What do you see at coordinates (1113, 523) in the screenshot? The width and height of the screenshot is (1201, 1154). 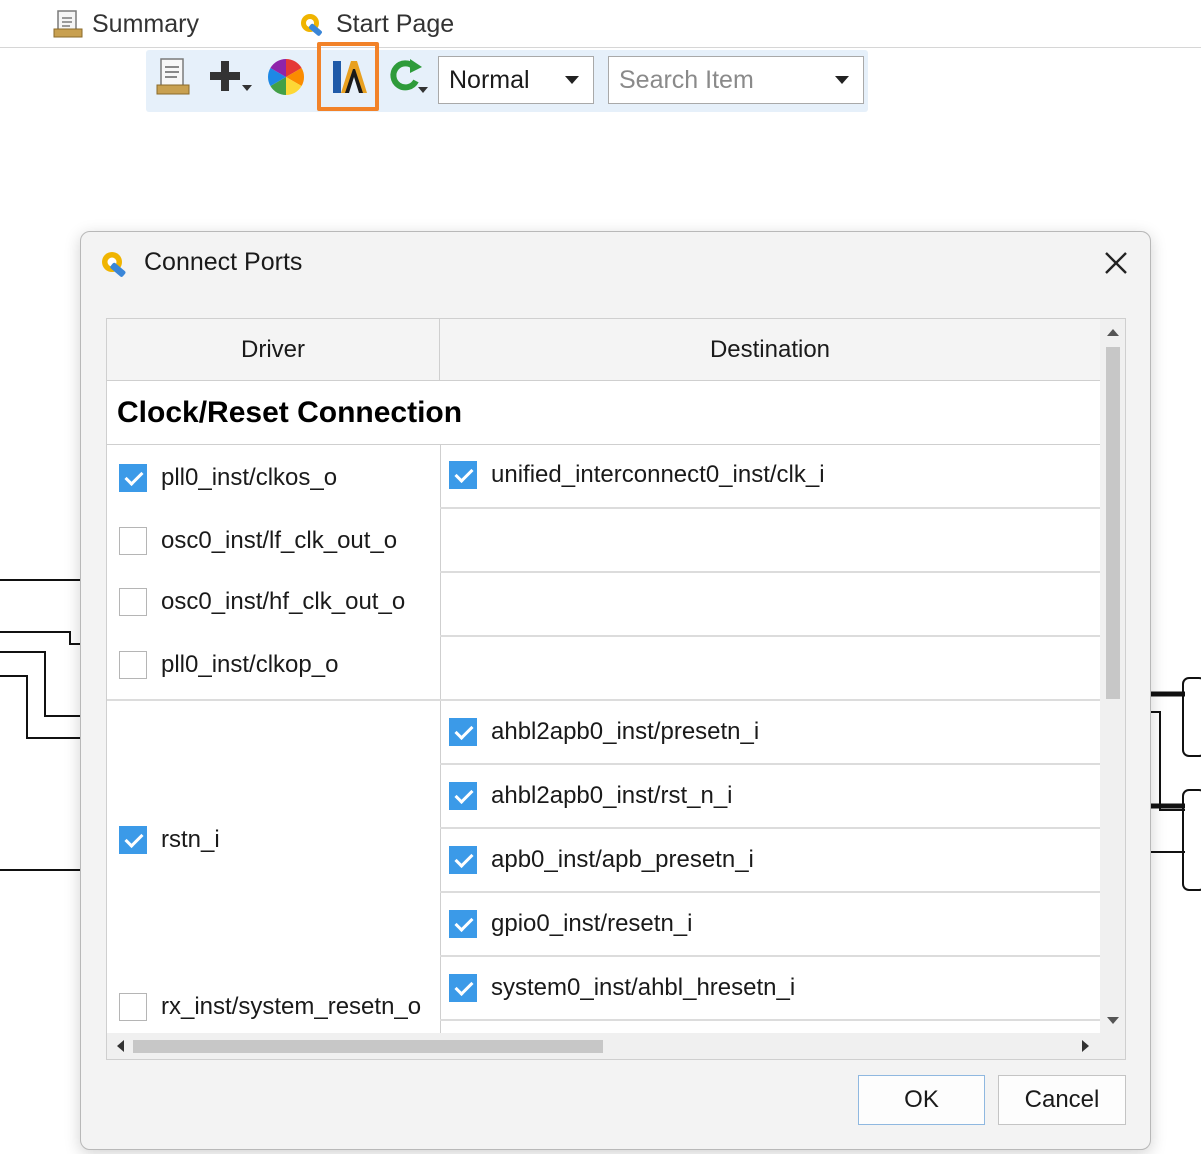 I see `vertical-scroll-thumb` at bounding box center [1113, 523].